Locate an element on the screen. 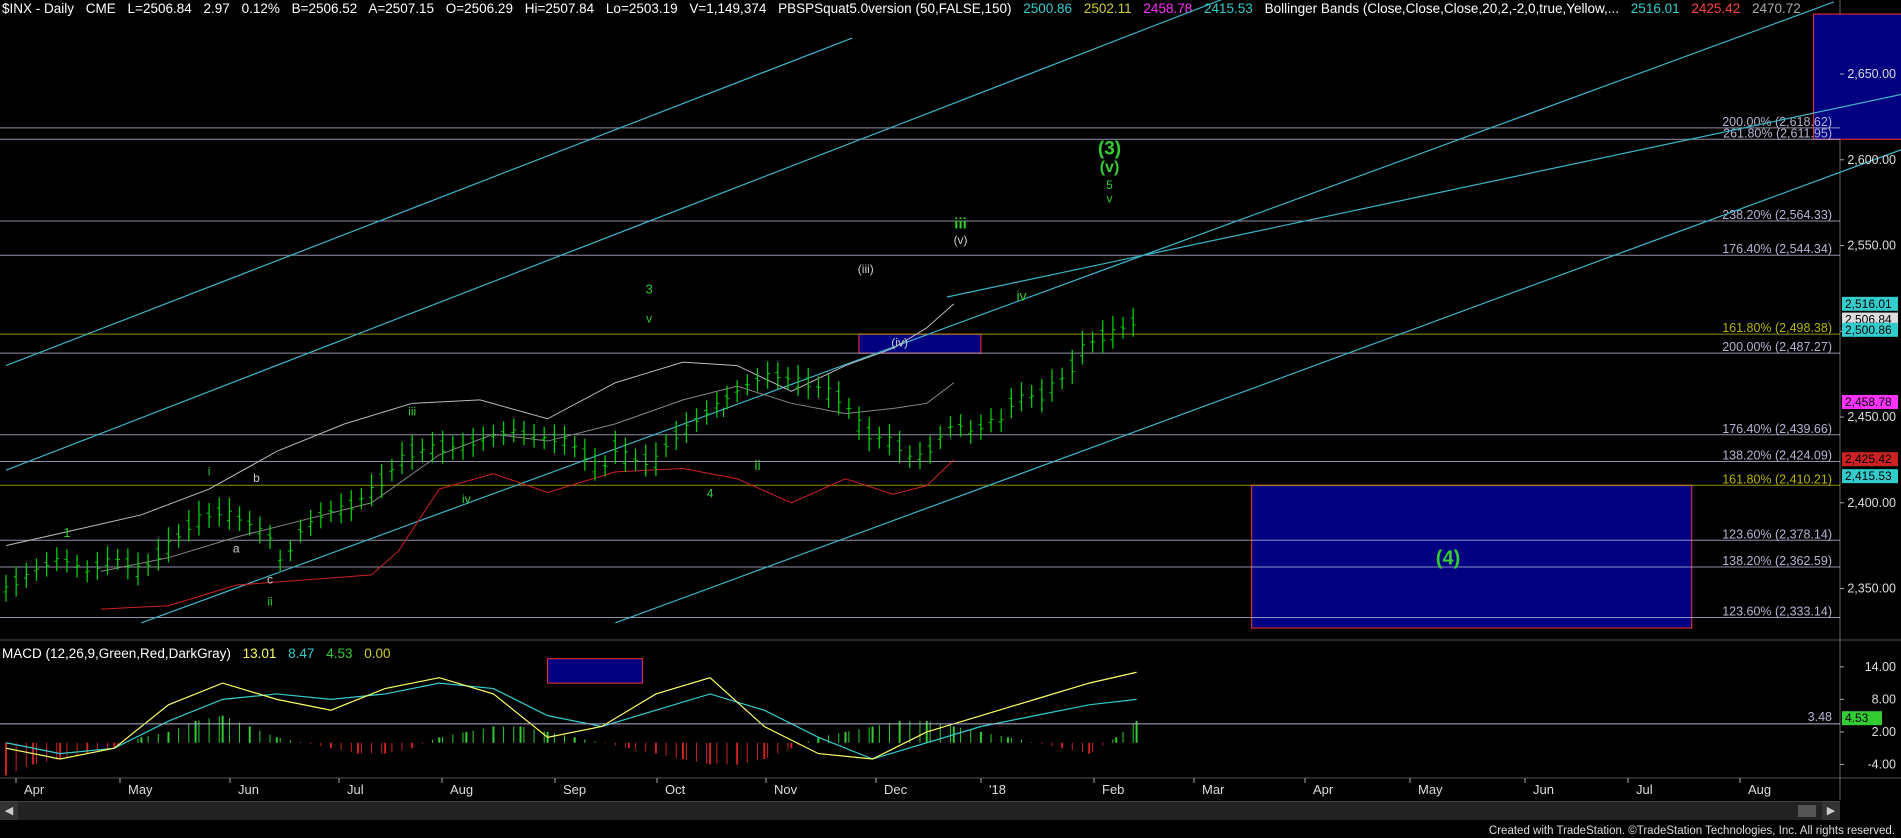  time-tick-label: Oct is located at coordinates (675, 789).